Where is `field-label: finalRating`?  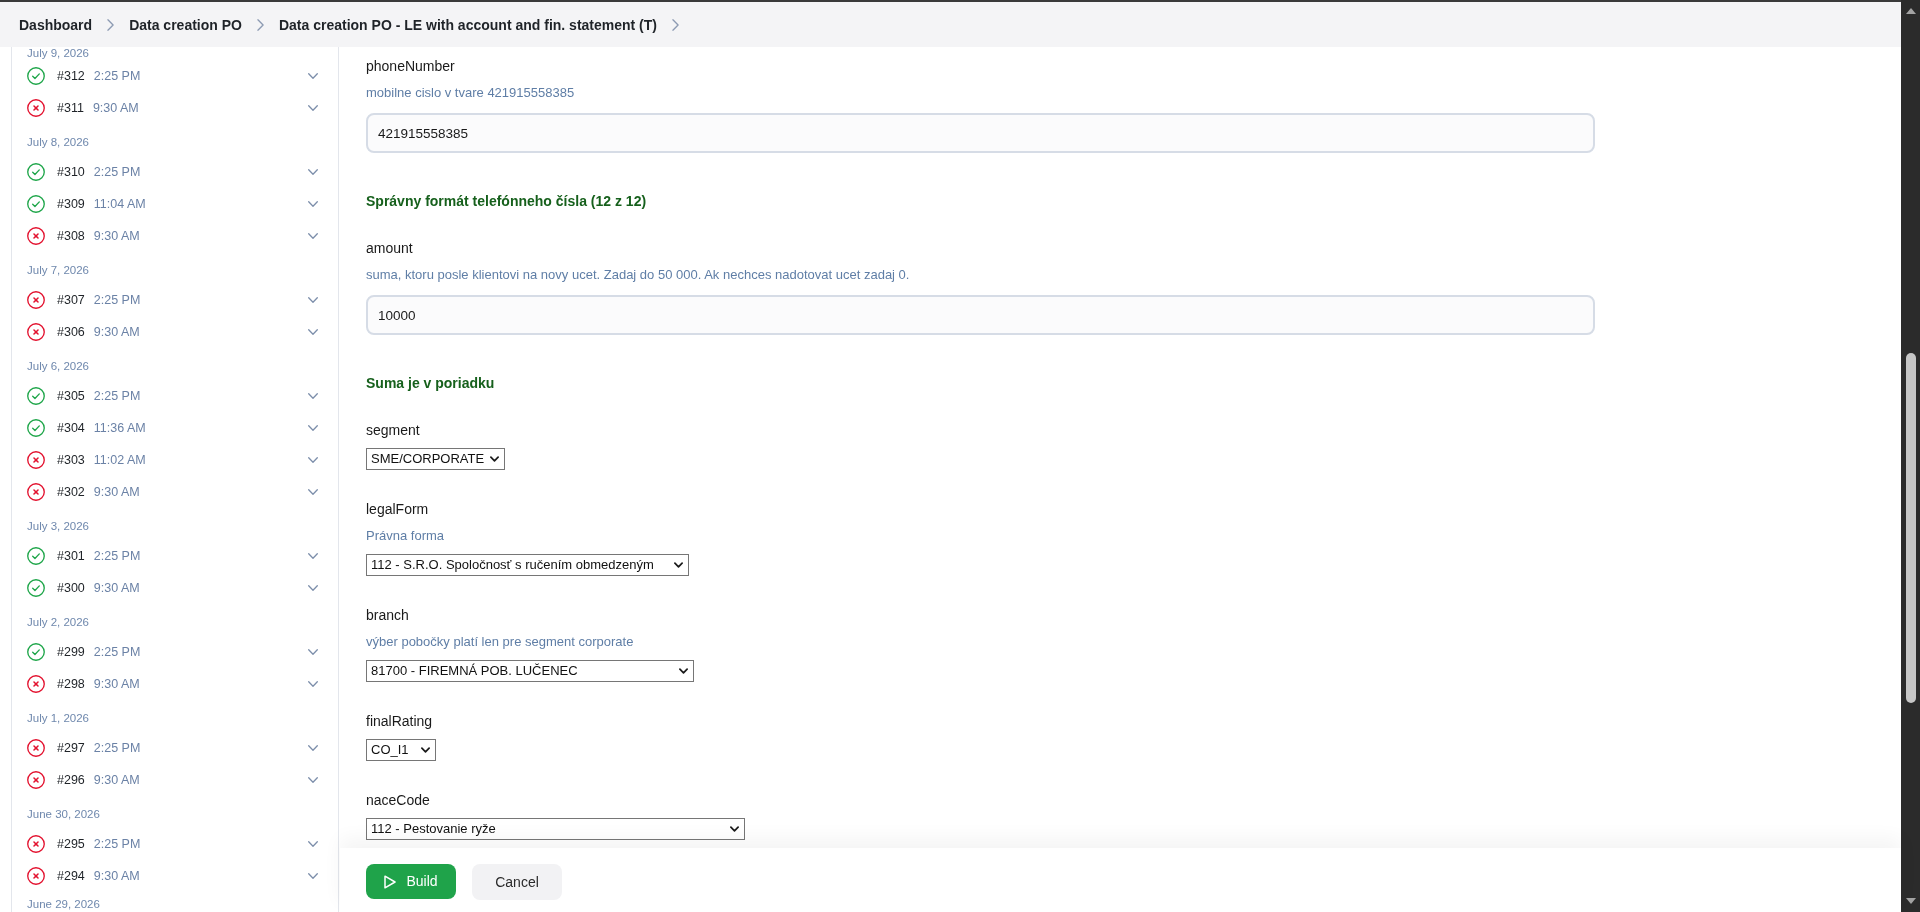
field-label: finalRating is located at coordinates (399, 721).